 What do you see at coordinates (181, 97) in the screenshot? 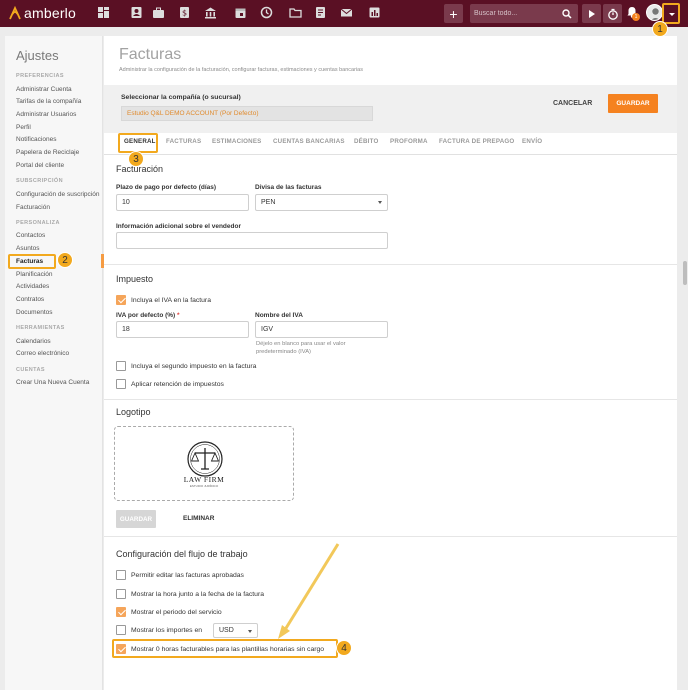
I see `company-label: Seleccionar la compañía (o sucursal)` at bounding box center [181, 97].